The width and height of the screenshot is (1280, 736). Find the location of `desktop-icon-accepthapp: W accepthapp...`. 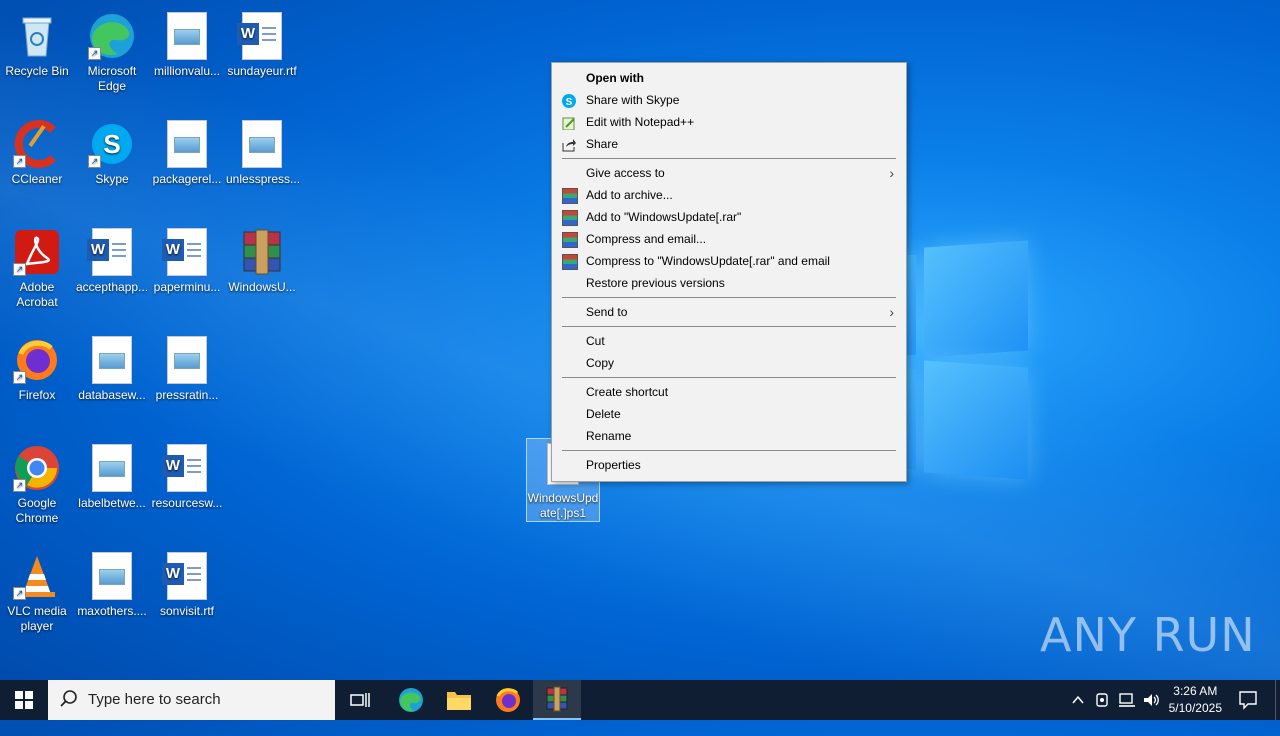

desktop-icon-accepthapp: W accepthapp... is located at coordinates (112, 258).